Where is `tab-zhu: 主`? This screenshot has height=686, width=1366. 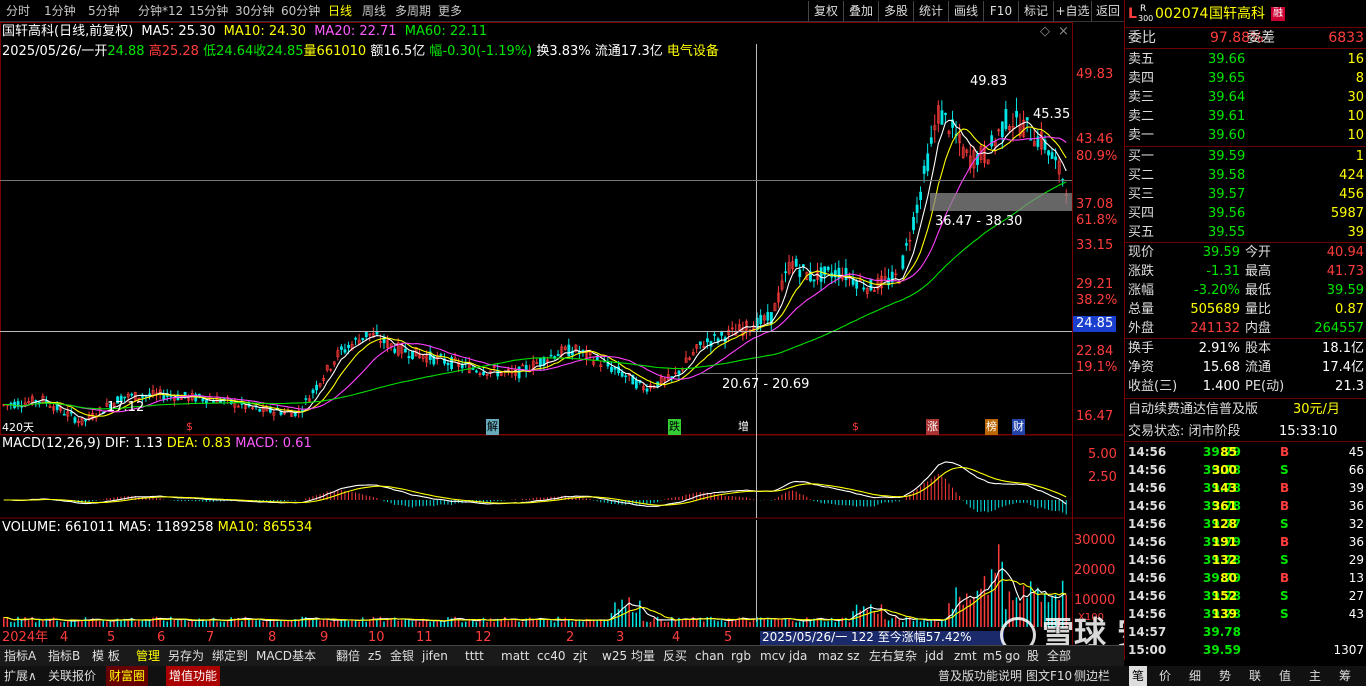 tab-zhu: 主 is located at coordinates (1315, 676).